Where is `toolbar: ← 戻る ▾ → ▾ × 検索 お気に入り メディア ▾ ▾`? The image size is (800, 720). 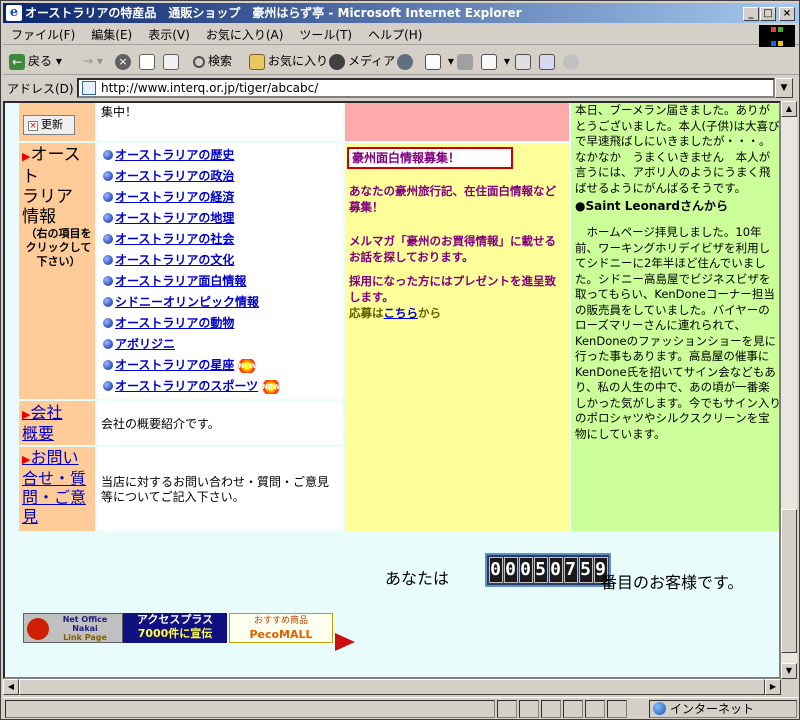
toolbar: ← 戻る ▾ → ▾ × 検索 お気に入り メディア ▾ ▾ is located at coordinates (401, 61).